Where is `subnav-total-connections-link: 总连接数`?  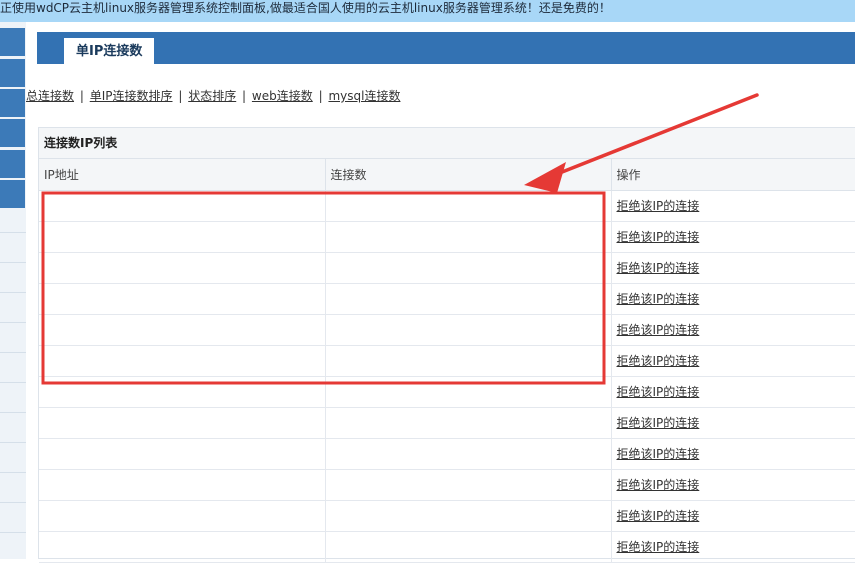 subnav-total-connections-link: 总连接数 is located at coordinates (50, 96).